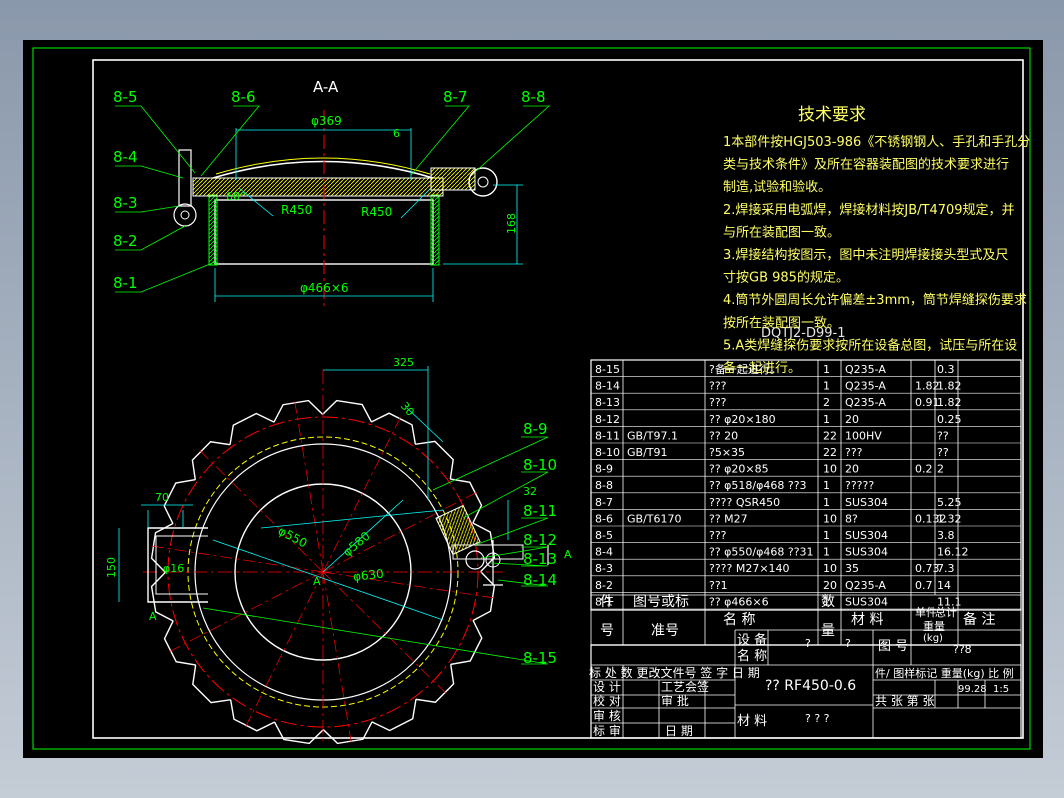 Image resolution: width=1064 pixels, height=798 pixels. I want to click on callout-8-5: 8-5, so click(125, 97).